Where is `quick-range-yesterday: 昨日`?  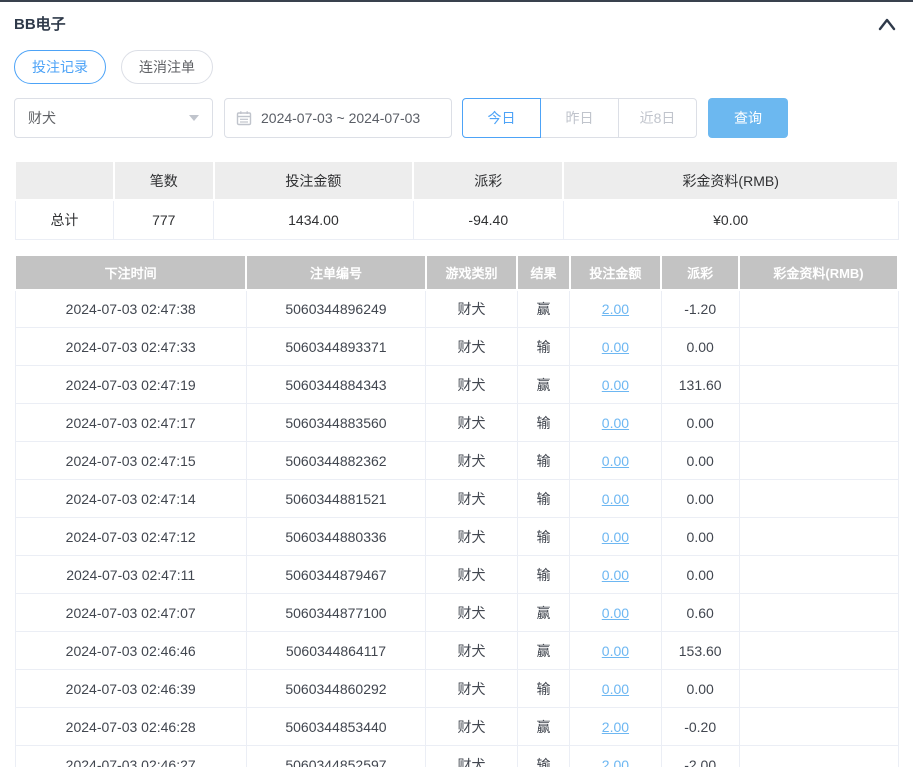 quick-range-yesterday: 昨日 is located at coordinates (579, 118).